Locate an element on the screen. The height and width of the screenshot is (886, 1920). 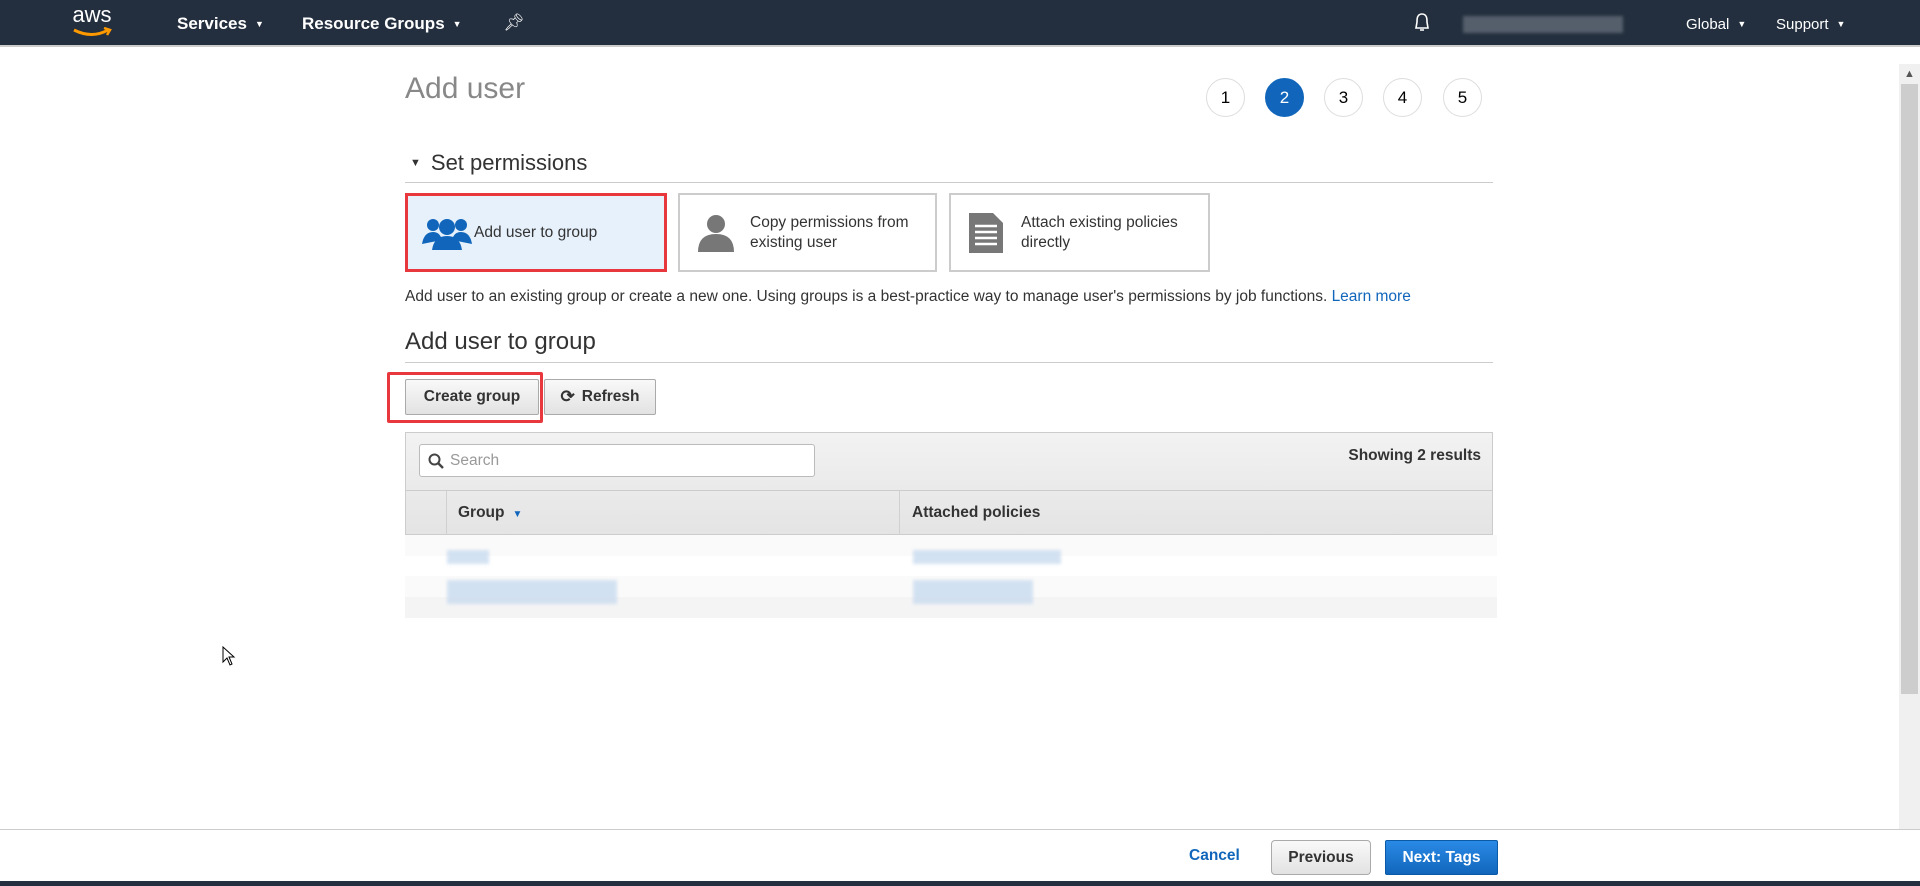
refresh-icon: ⟳ is located at coordinates (567, 396).